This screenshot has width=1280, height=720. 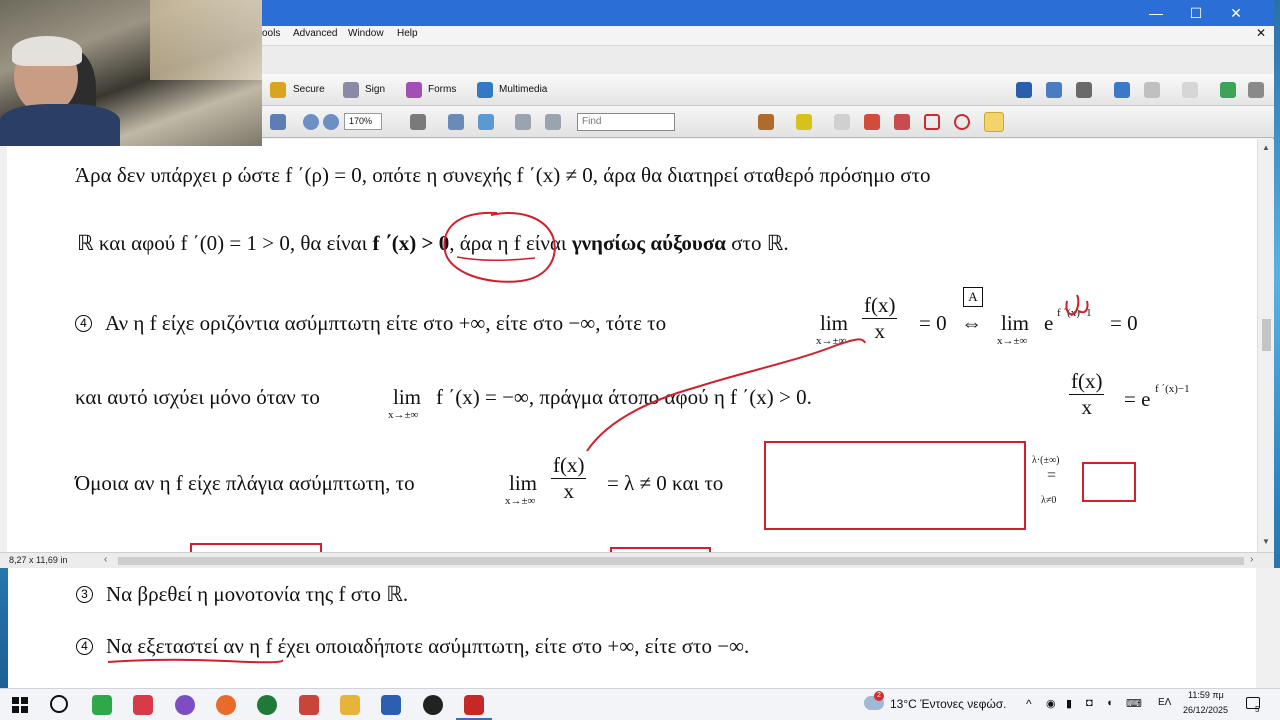 I want to click on stamp-icon, so click(x=766, y=122).